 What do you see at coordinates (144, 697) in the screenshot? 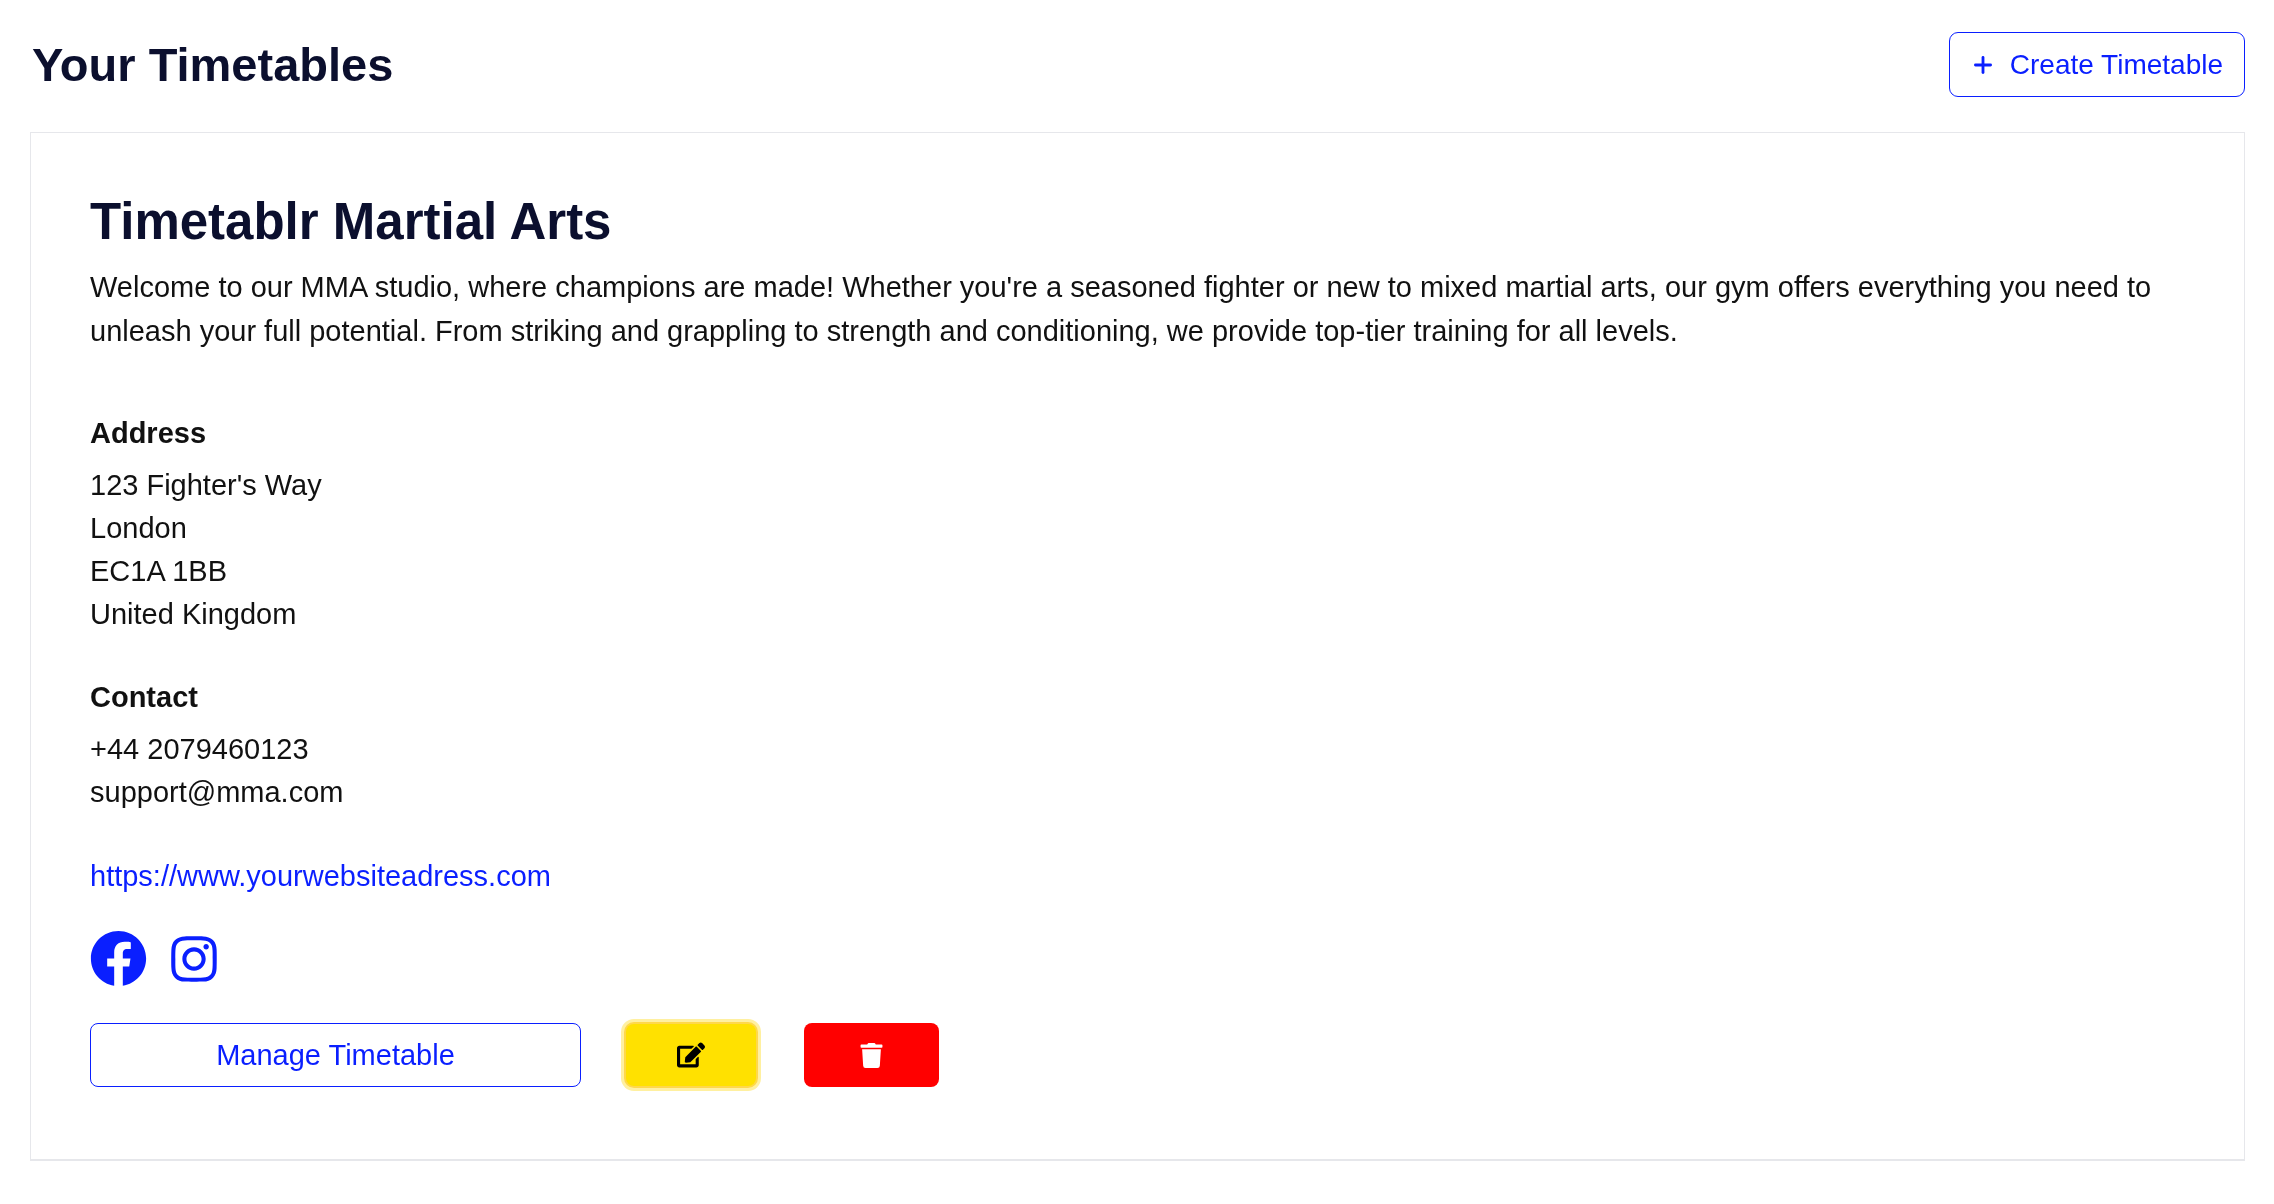
I see `contact-heading: Contact` at bounding box center [144, 697].